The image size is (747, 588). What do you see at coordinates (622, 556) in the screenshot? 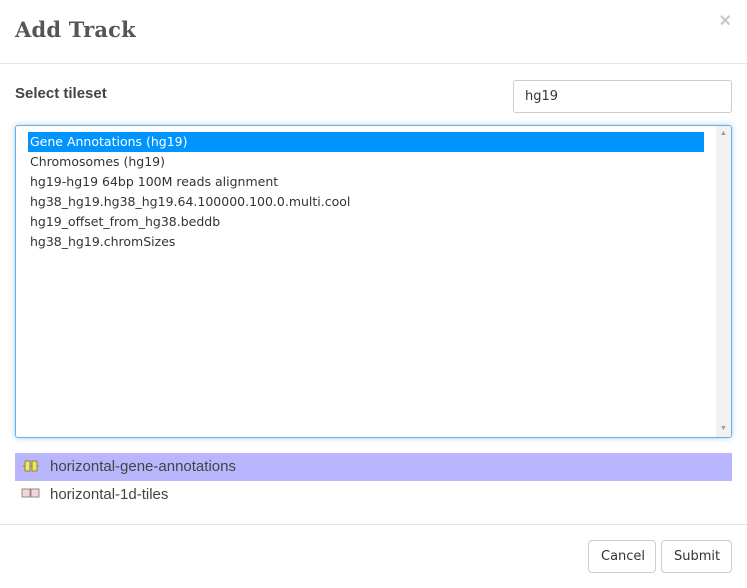
I see `cancel-button: Cancel` at bounding box center [622, 556].